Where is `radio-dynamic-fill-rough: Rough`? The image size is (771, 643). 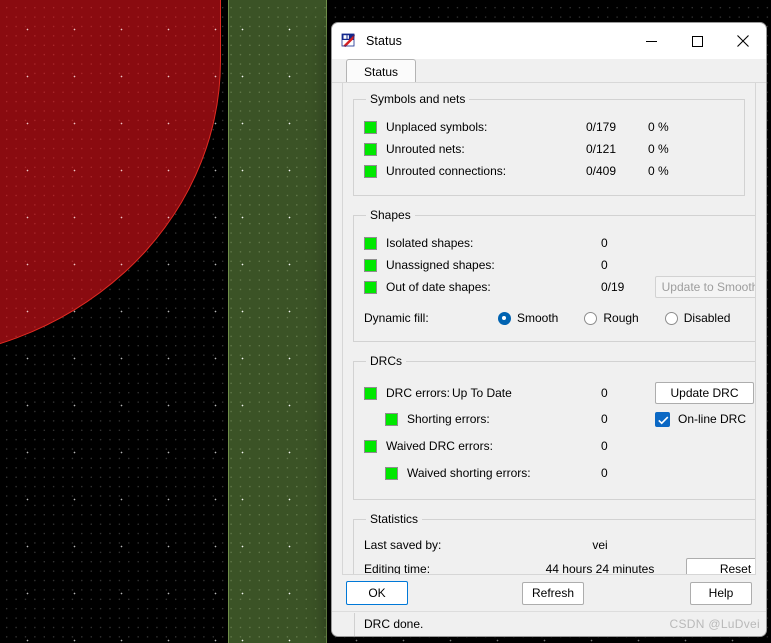
radio-dynamic-fill-rough: Rough is located at coordinates (611, 318).